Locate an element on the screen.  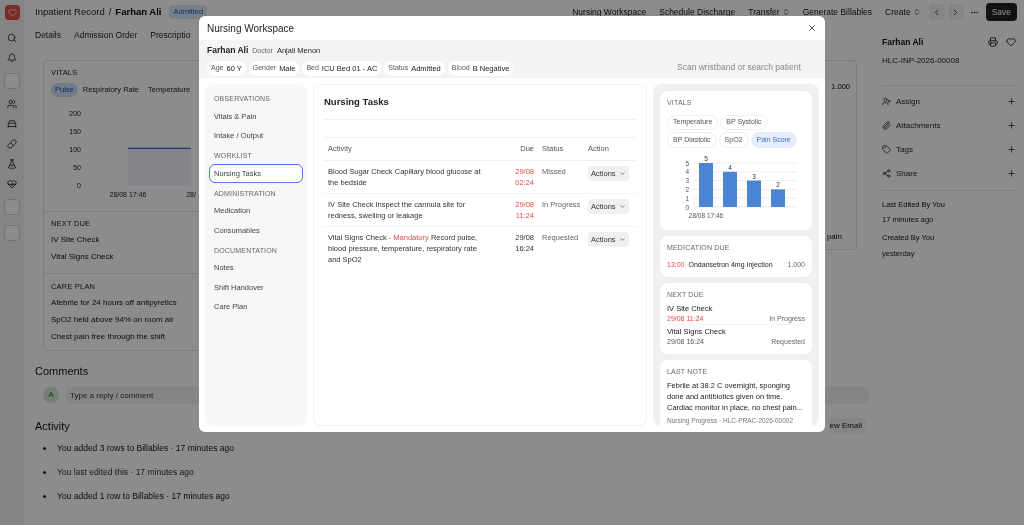
bed-icon is located at coordinates (12, 124).